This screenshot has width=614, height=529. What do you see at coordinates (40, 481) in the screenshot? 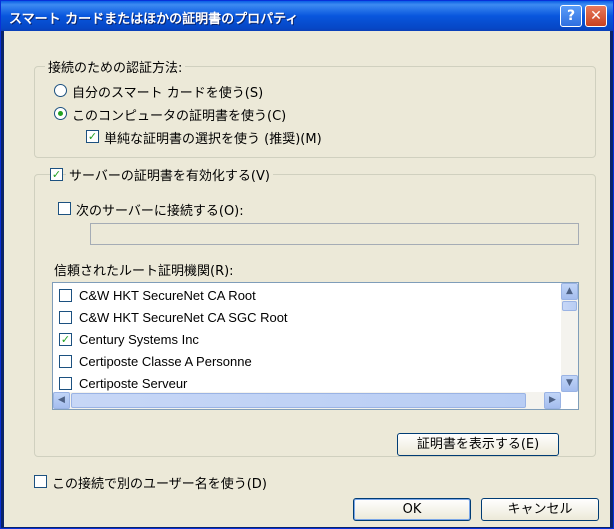
I see `different-user-checkbox` at bounding box center [40, 481].